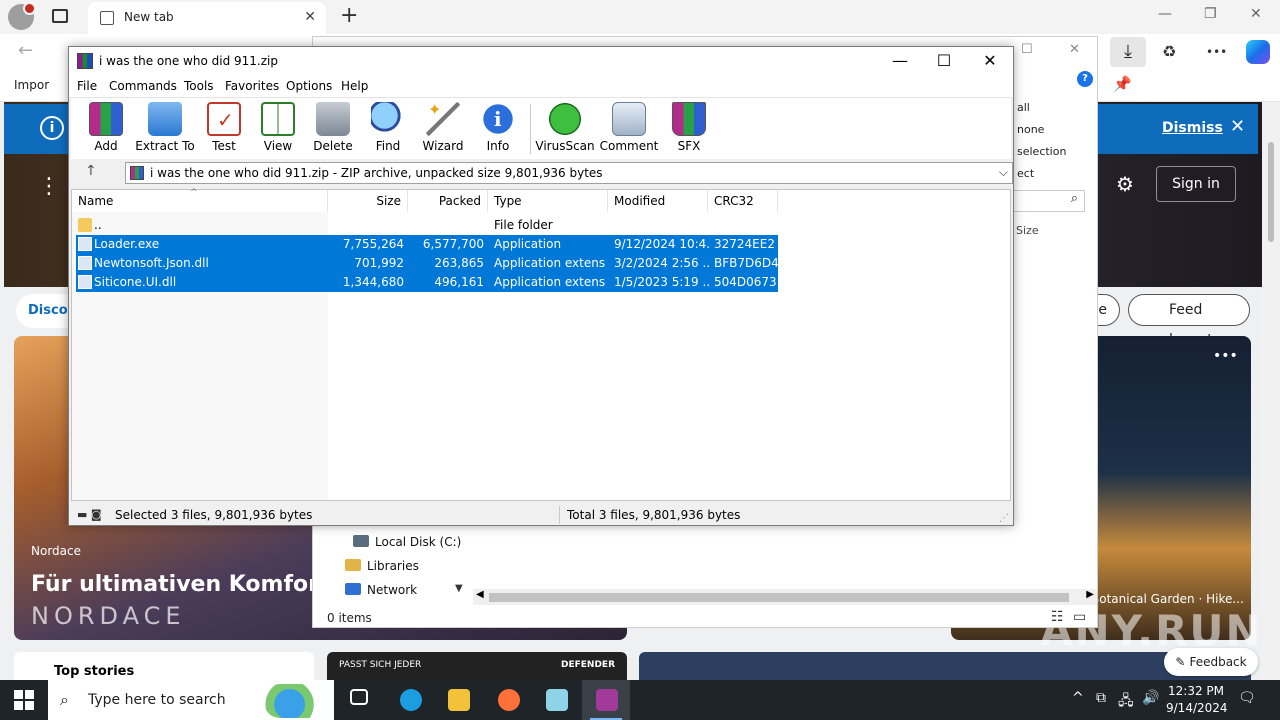 This screenshot has height=720, width=1280. Describe the element at coordinates (354, 86) in the screenshot. I see `menu-help: Help` at that location.